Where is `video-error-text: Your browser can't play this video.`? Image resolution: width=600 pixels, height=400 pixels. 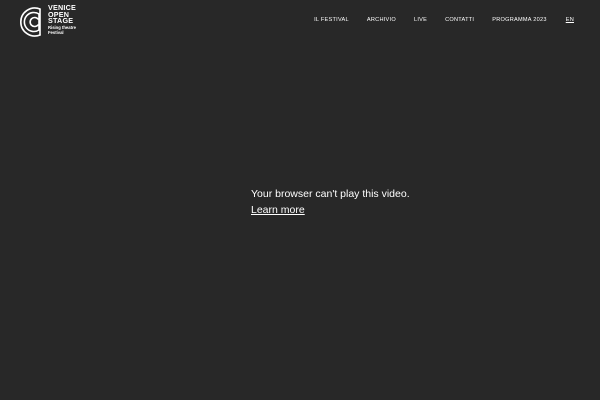 video-error-text: Your browser can't play this video. is located at coordinates (330, 194).